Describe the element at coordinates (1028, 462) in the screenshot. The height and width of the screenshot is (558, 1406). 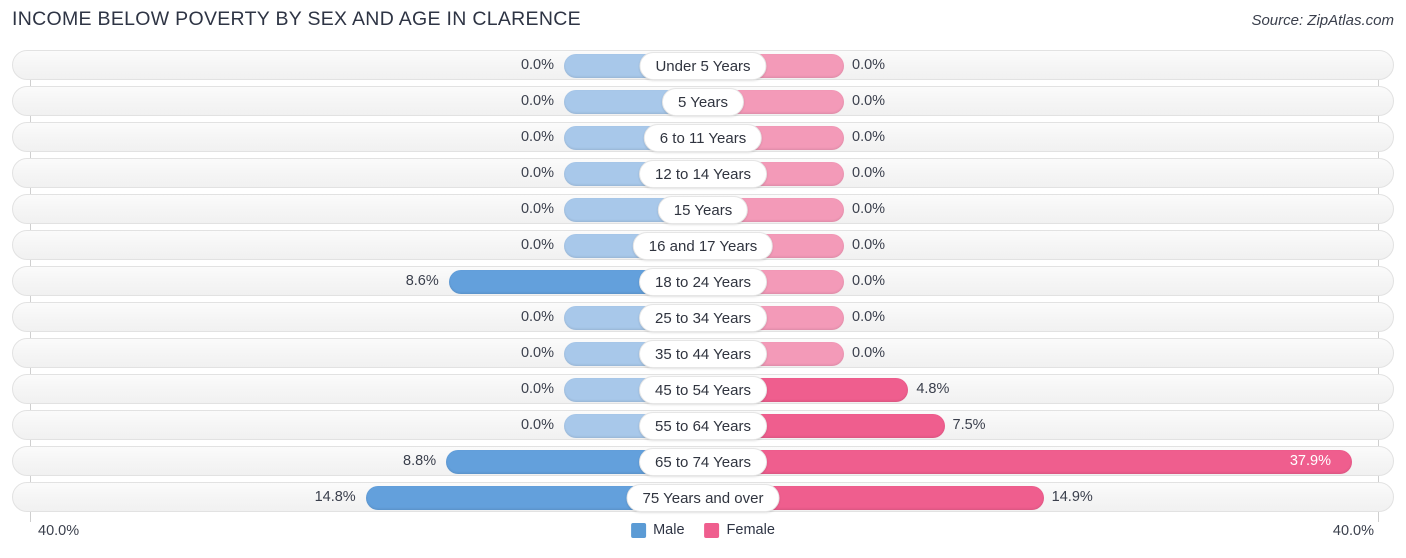
I see `bar-female` at that location.